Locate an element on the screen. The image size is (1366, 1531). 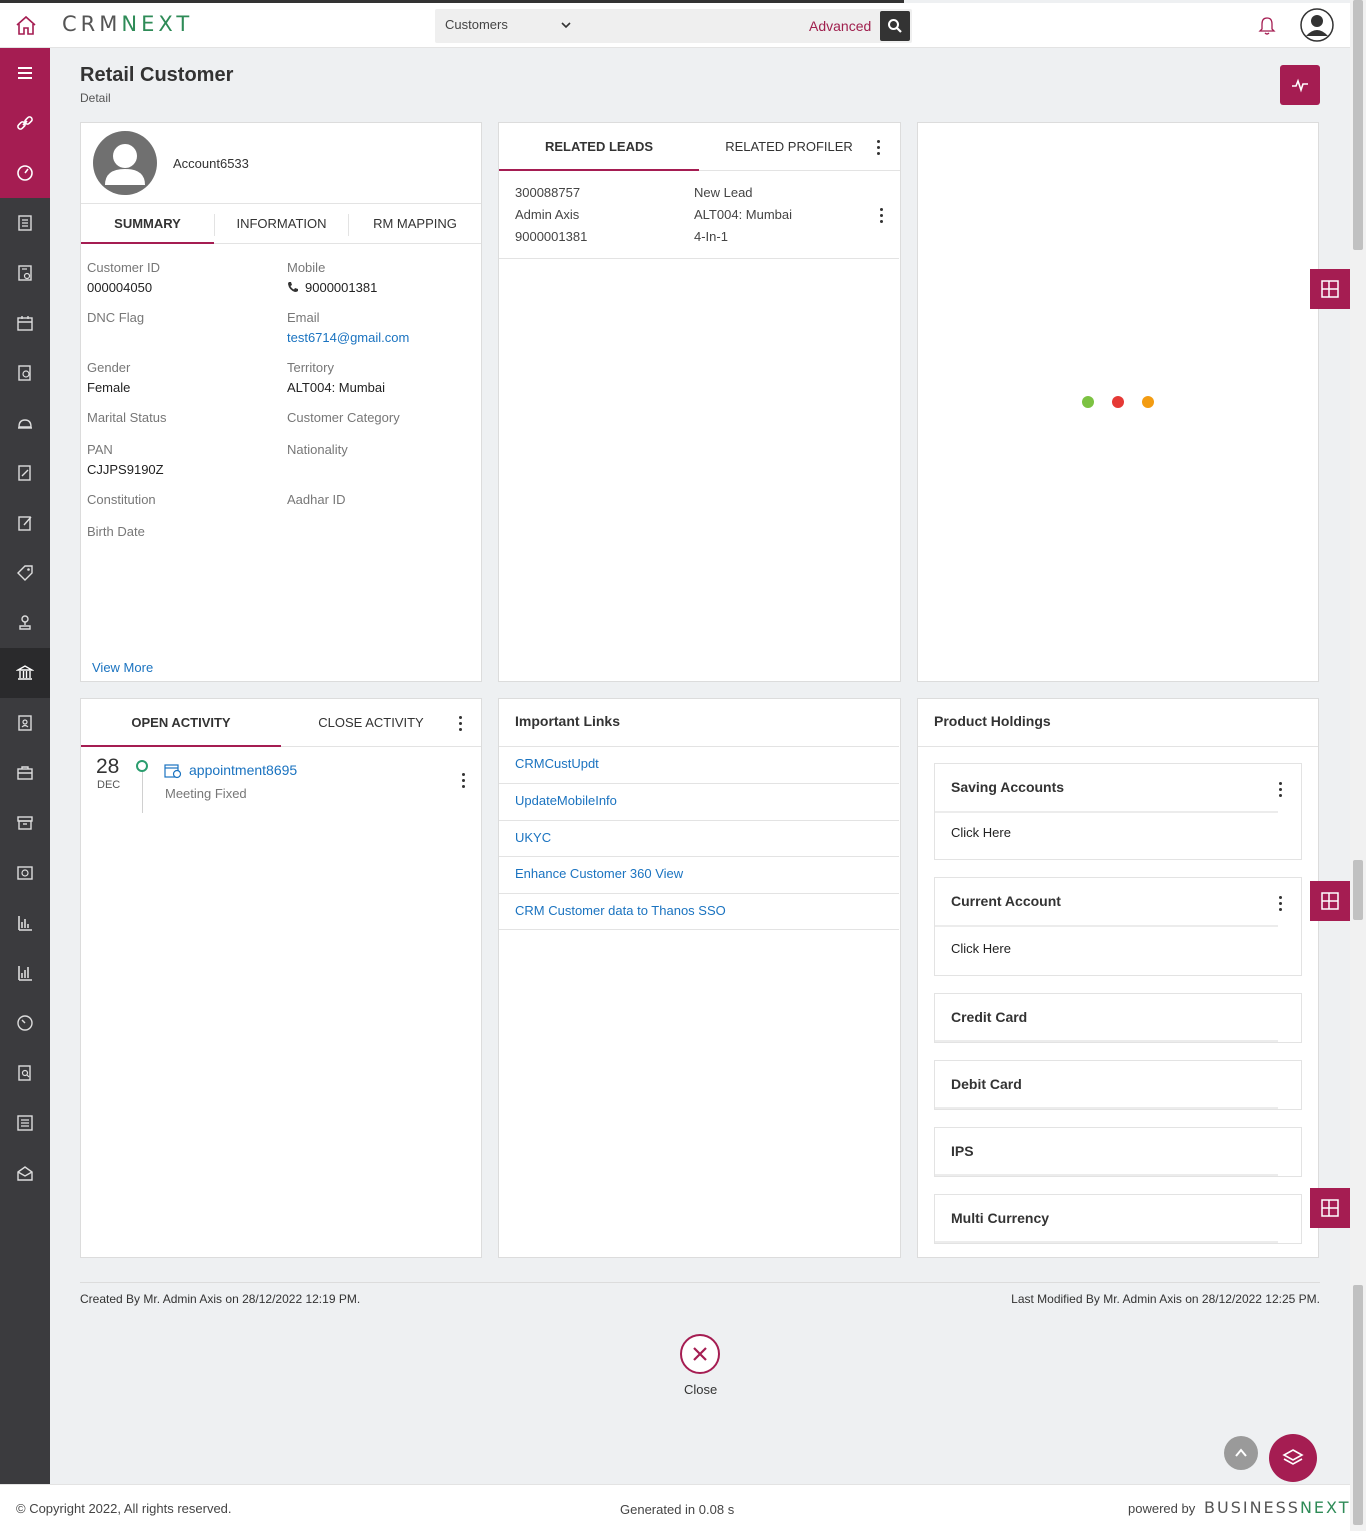
pulse-icon is located at coordinates (1300, 85).